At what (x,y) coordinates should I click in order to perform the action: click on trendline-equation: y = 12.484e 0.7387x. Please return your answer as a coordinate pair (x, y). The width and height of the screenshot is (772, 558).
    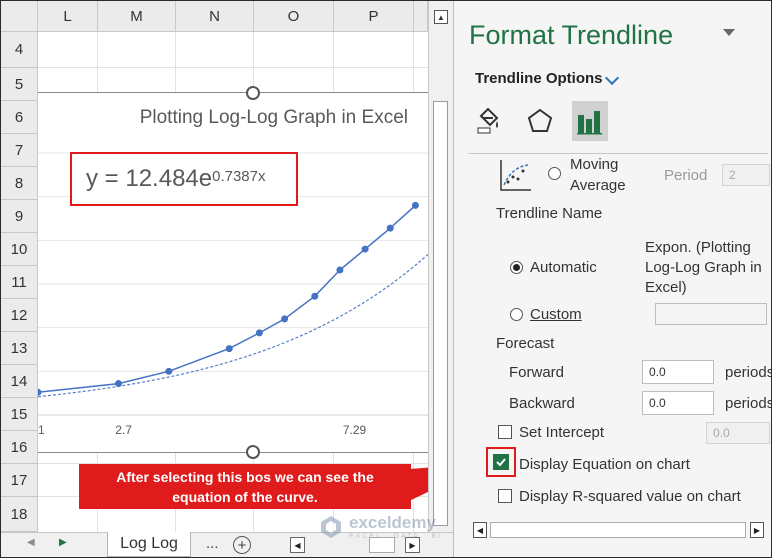
    Looking at the image, I should click on (184, 179).